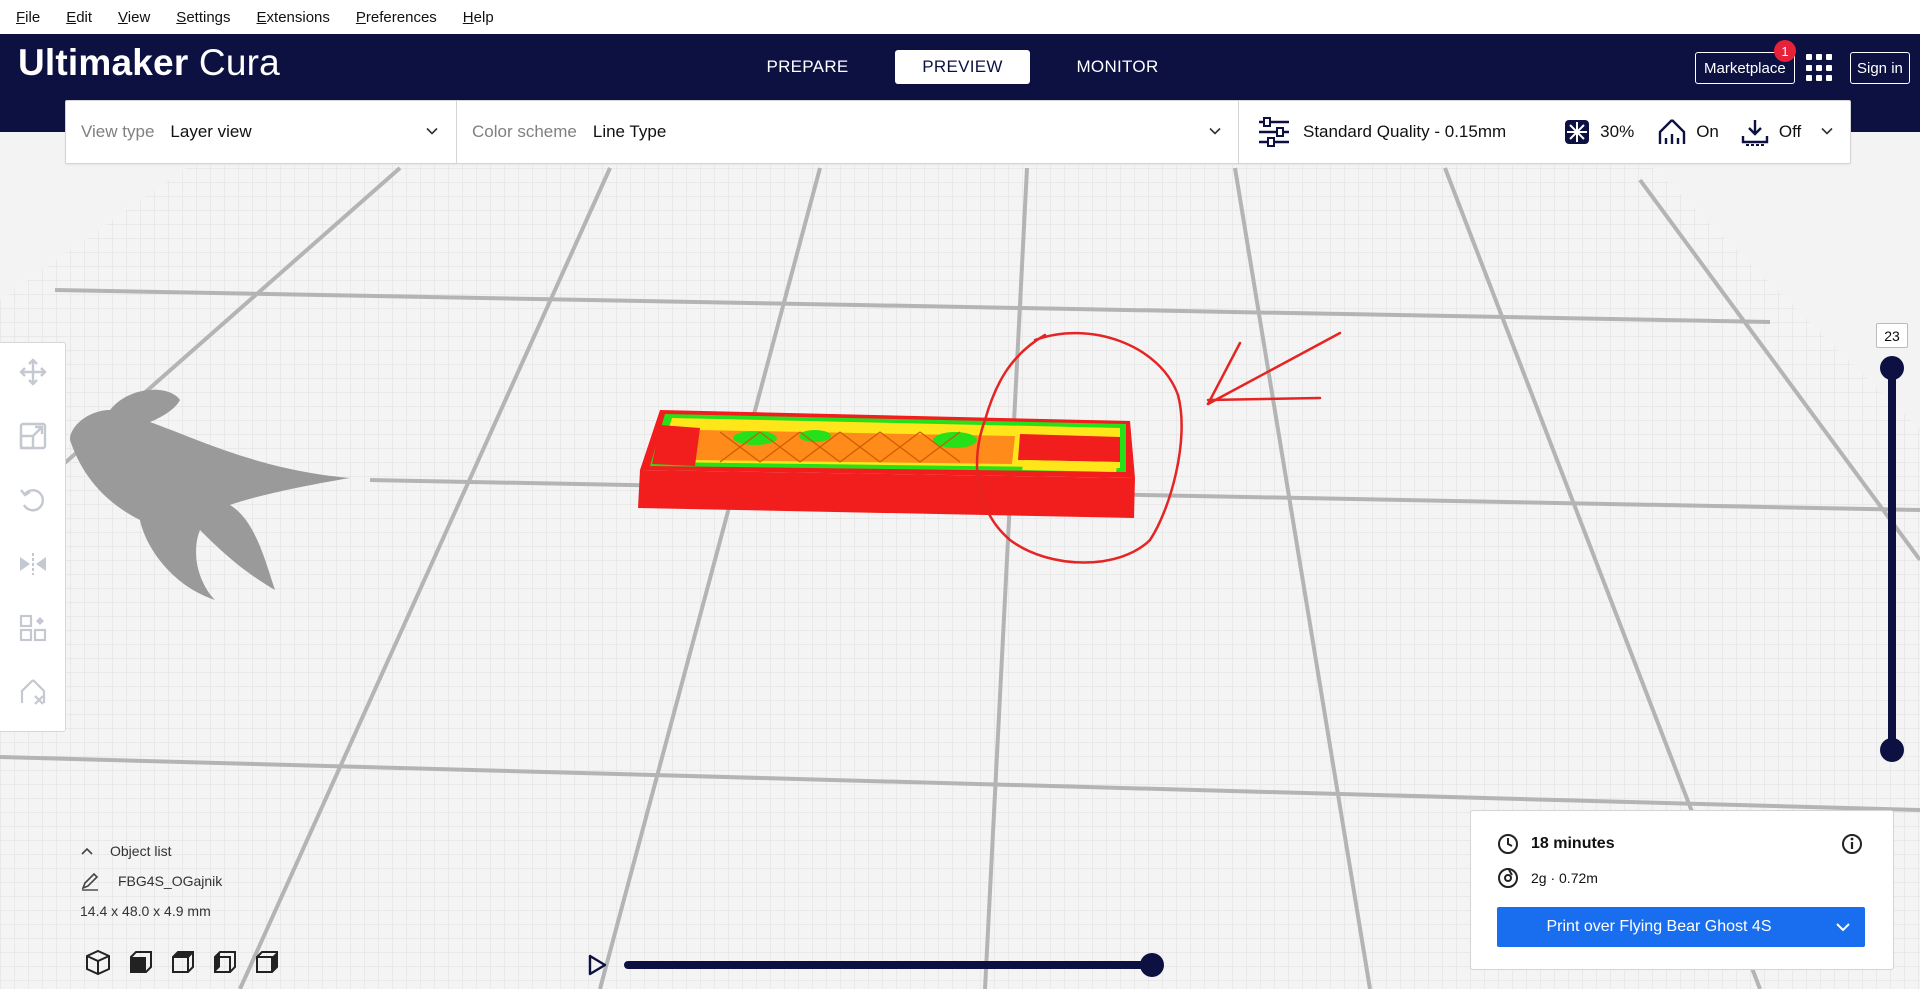 The width and height of the screenshot is (1920, 989). What do you see at coordinates (1152, 965) in the screenshot?
I see `layer-path-slider-handle` at bounding box center [1152, 965].